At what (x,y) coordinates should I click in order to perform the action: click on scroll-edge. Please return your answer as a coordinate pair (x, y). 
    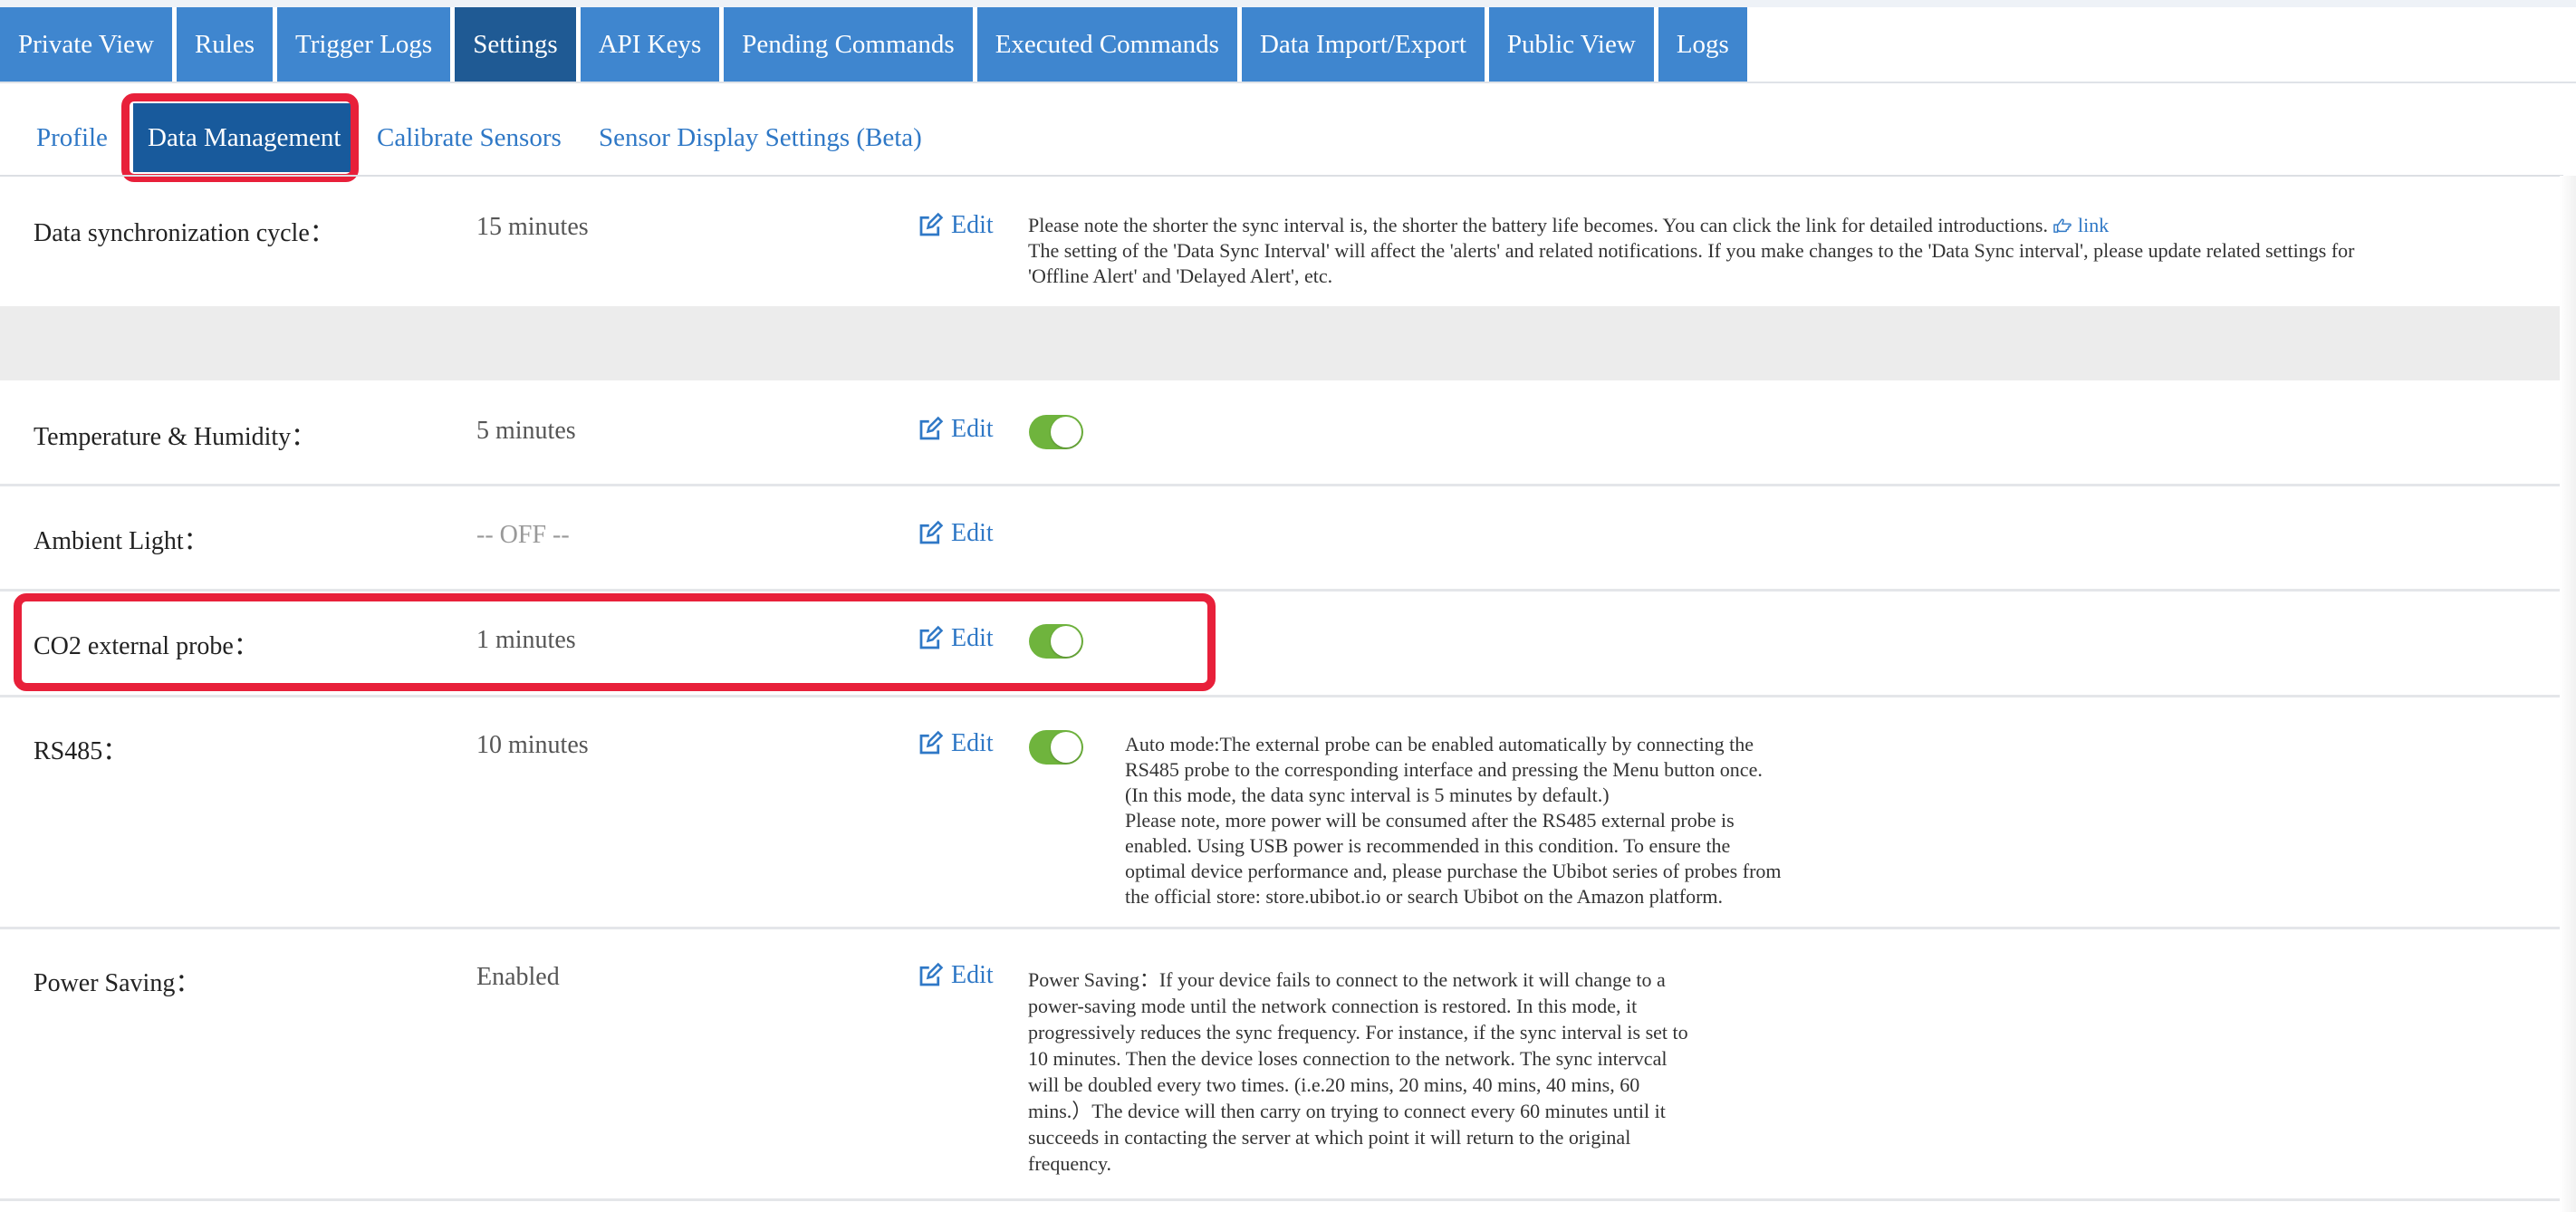
    Looking at the image, I should click on (2568, 694).